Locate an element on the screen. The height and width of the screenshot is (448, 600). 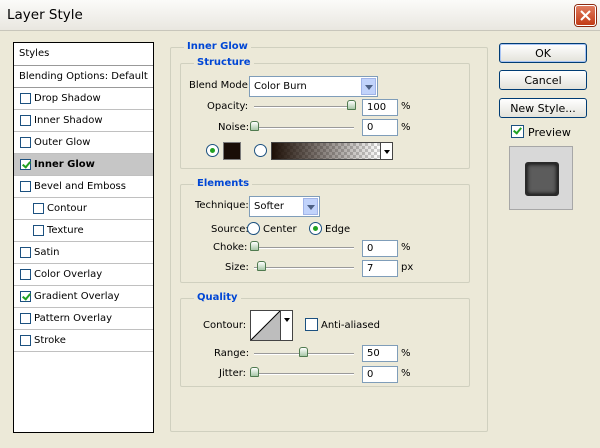
style-item-label: Color Overlay is located at coordinates (68, 274).